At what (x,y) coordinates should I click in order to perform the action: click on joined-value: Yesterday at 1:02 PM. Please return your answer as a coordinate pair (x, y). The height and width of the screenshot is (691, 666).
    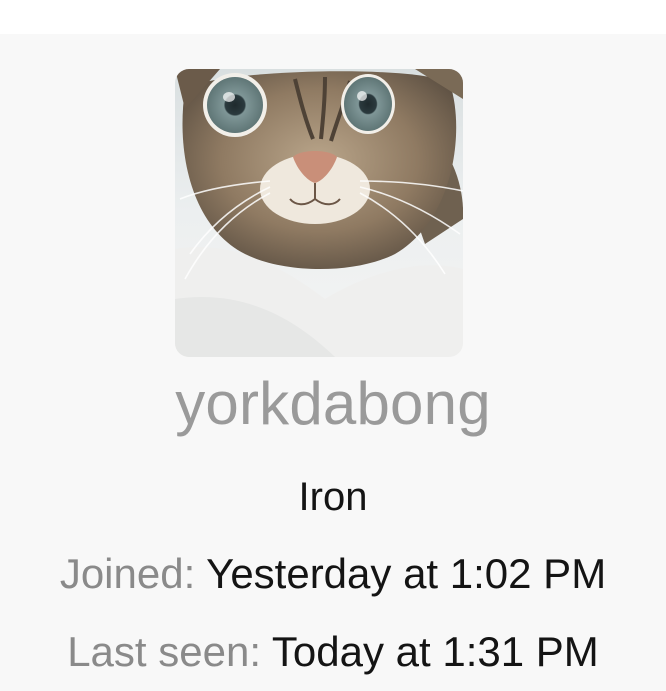
    Looking at the image, I should click on (406, 573).